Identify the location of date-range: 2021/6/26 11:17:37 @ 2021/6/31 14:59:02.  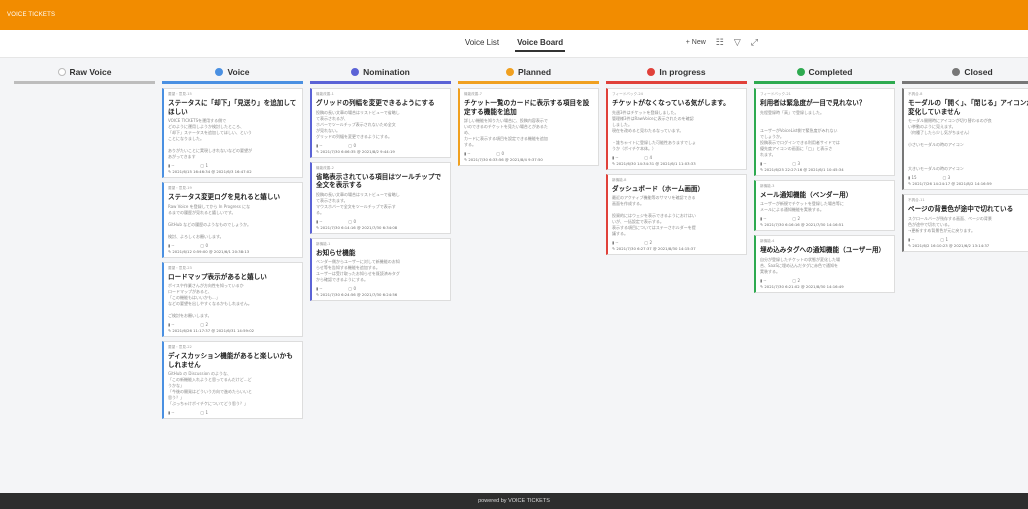
(213, 331).